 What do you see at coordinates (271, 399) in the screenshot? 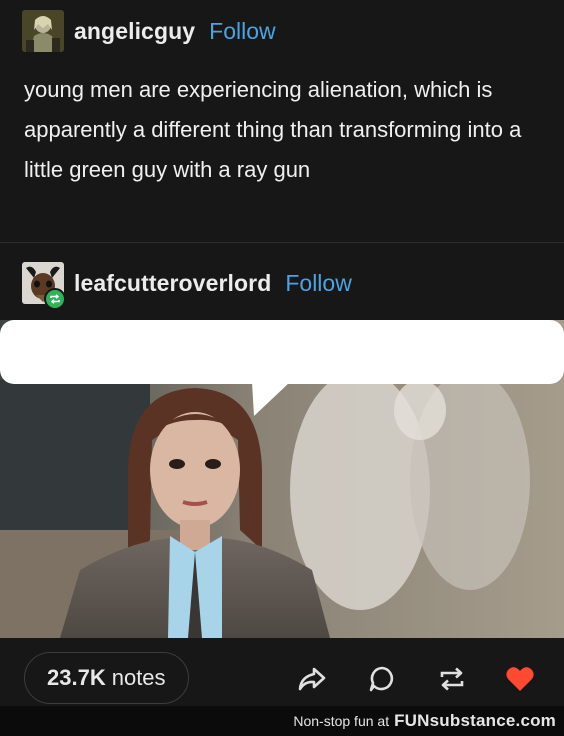
I see `speech-bubble-tail` at bounding box center [271, 399].